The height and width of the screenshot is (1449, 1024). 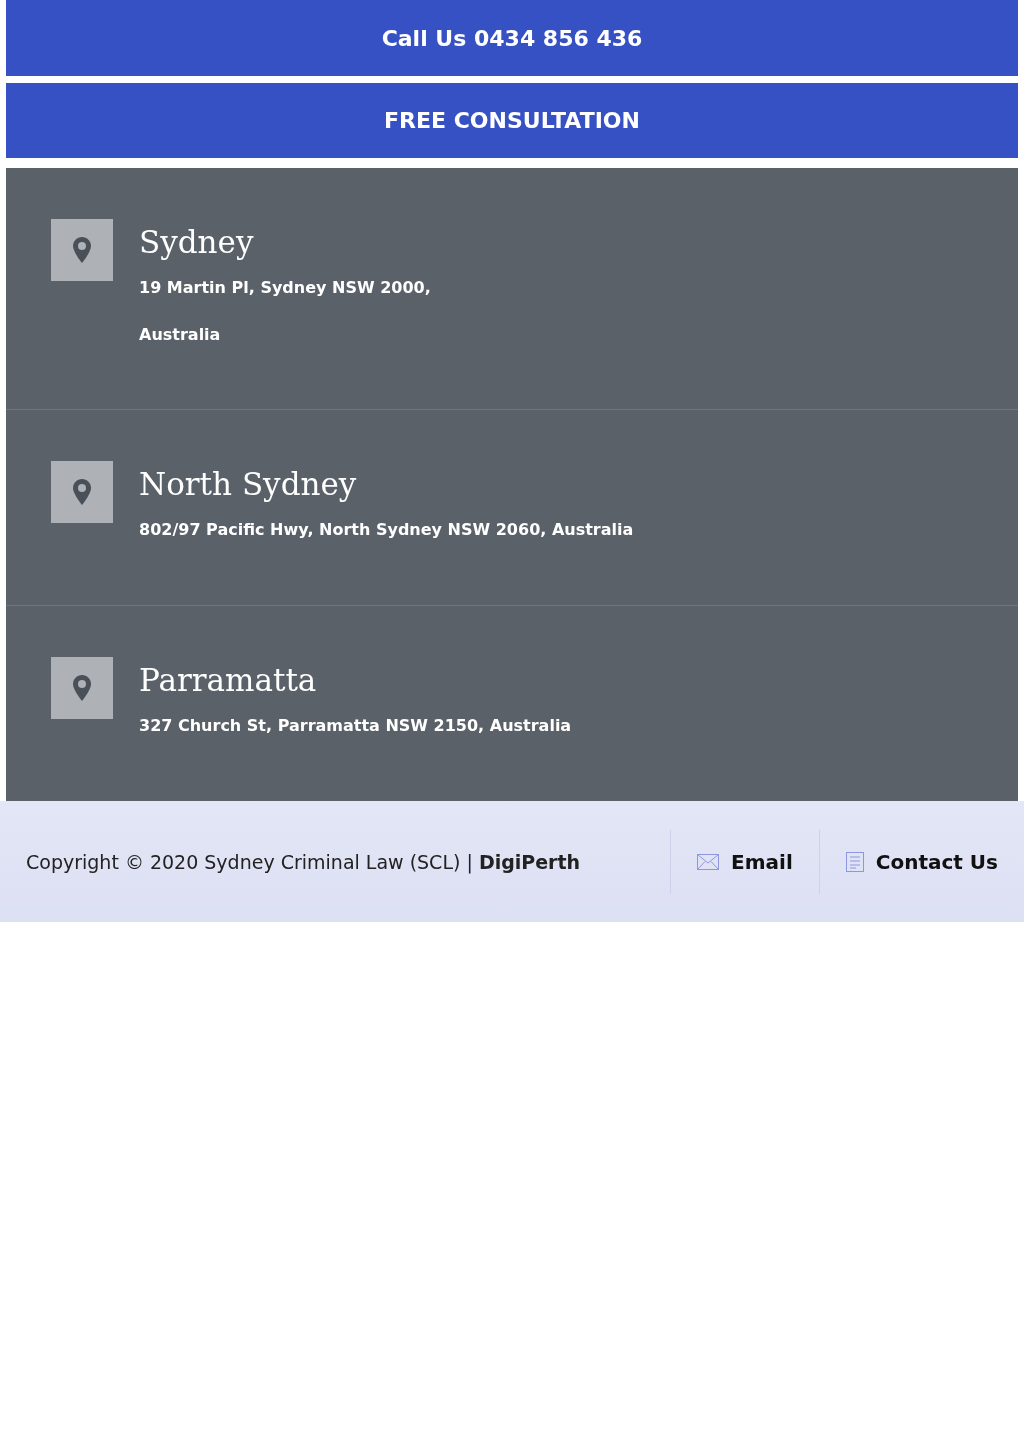 What do you see at coordinates (512, 38) in the screenshot?
I see `cta-button: Call Us 0434 856 436` at bounding box center [512, 38].